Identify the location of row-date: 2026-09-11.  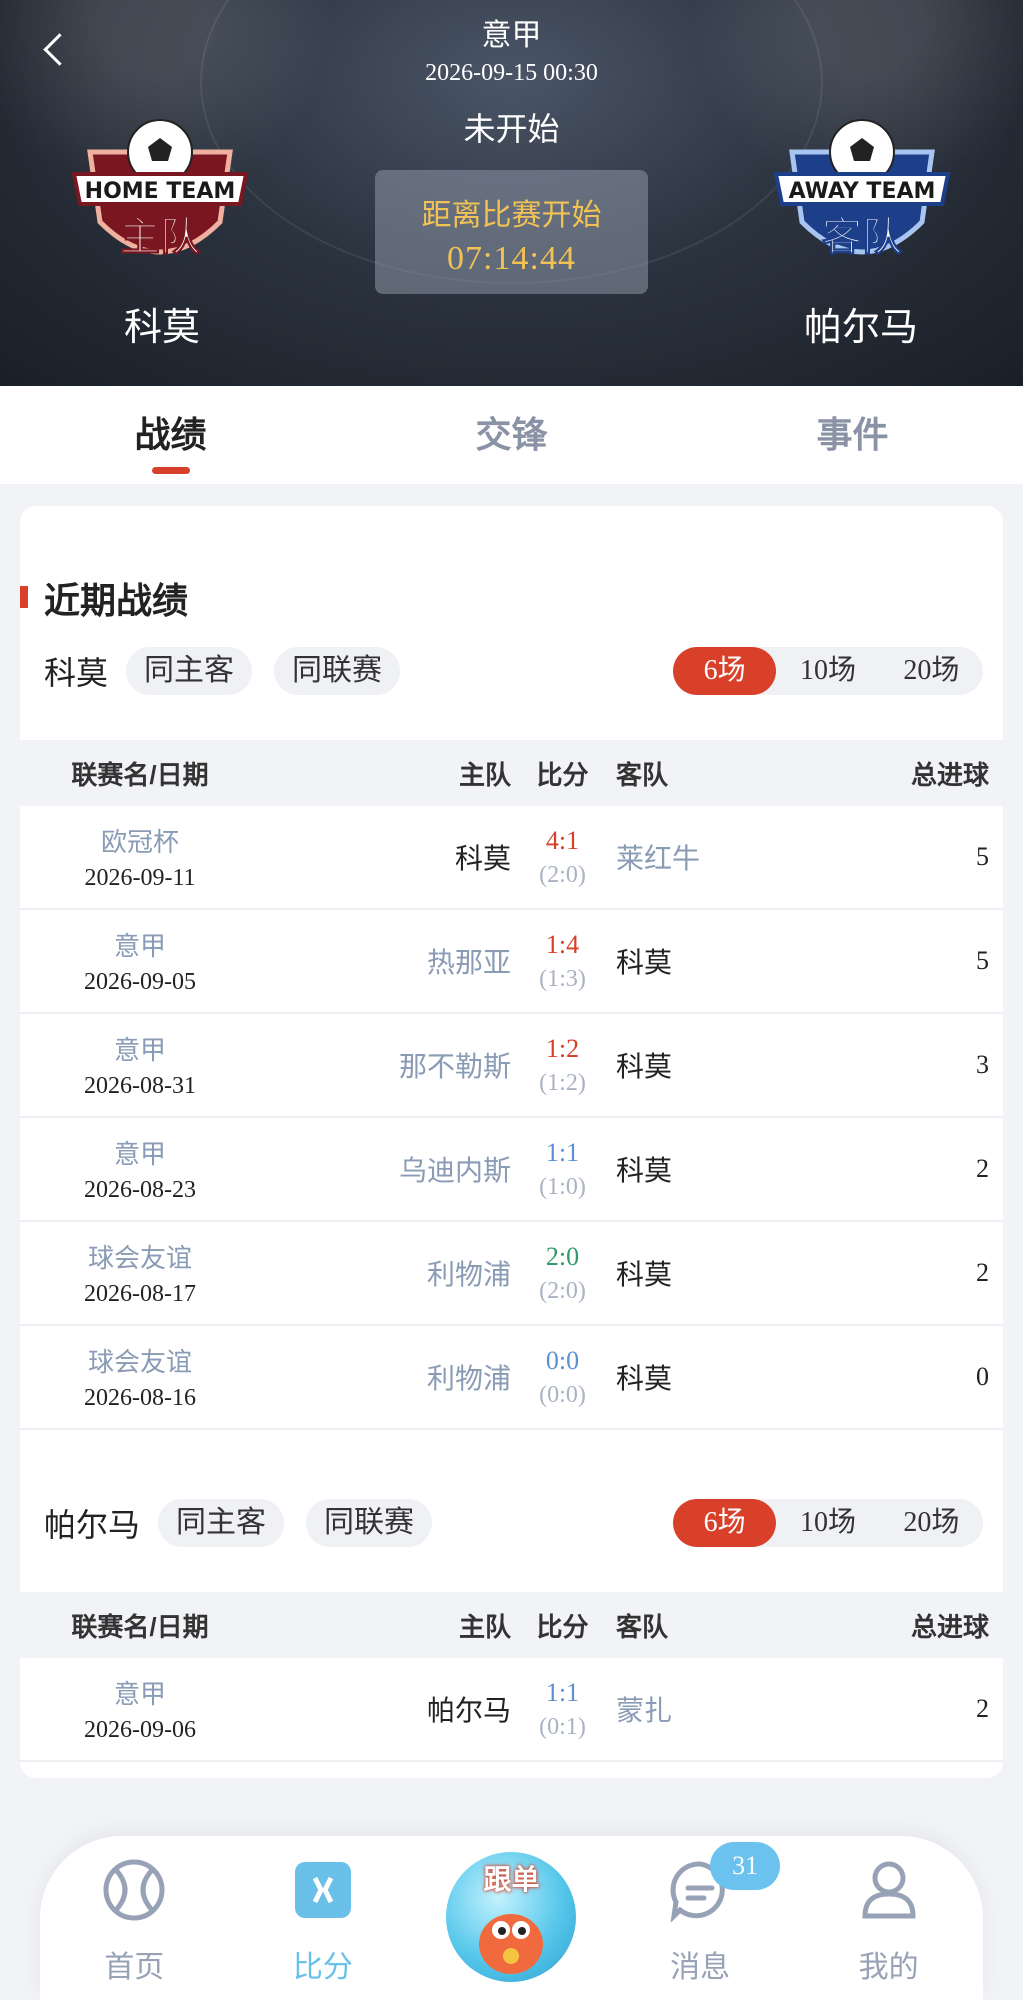
(140, 878).